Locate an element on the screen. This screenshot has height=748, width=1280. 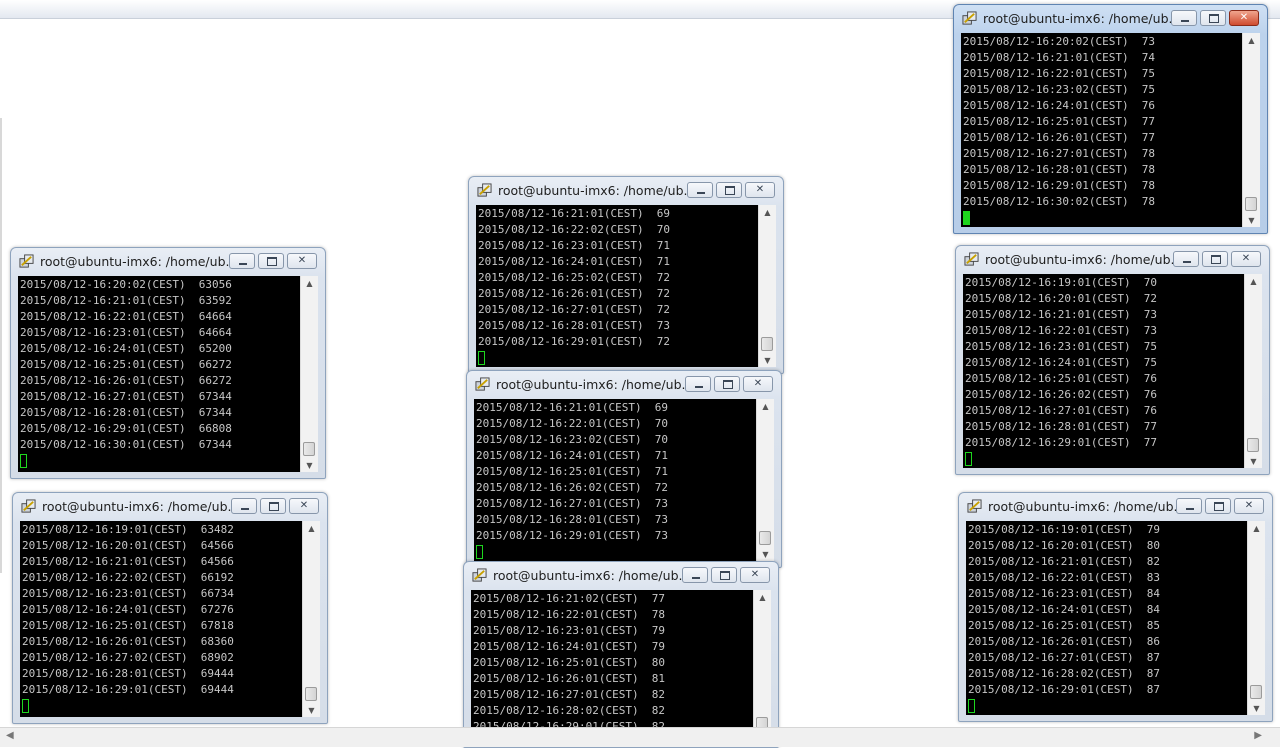
scroll-left-arrow-icon: ◀ is located at coordinates (10, 735).